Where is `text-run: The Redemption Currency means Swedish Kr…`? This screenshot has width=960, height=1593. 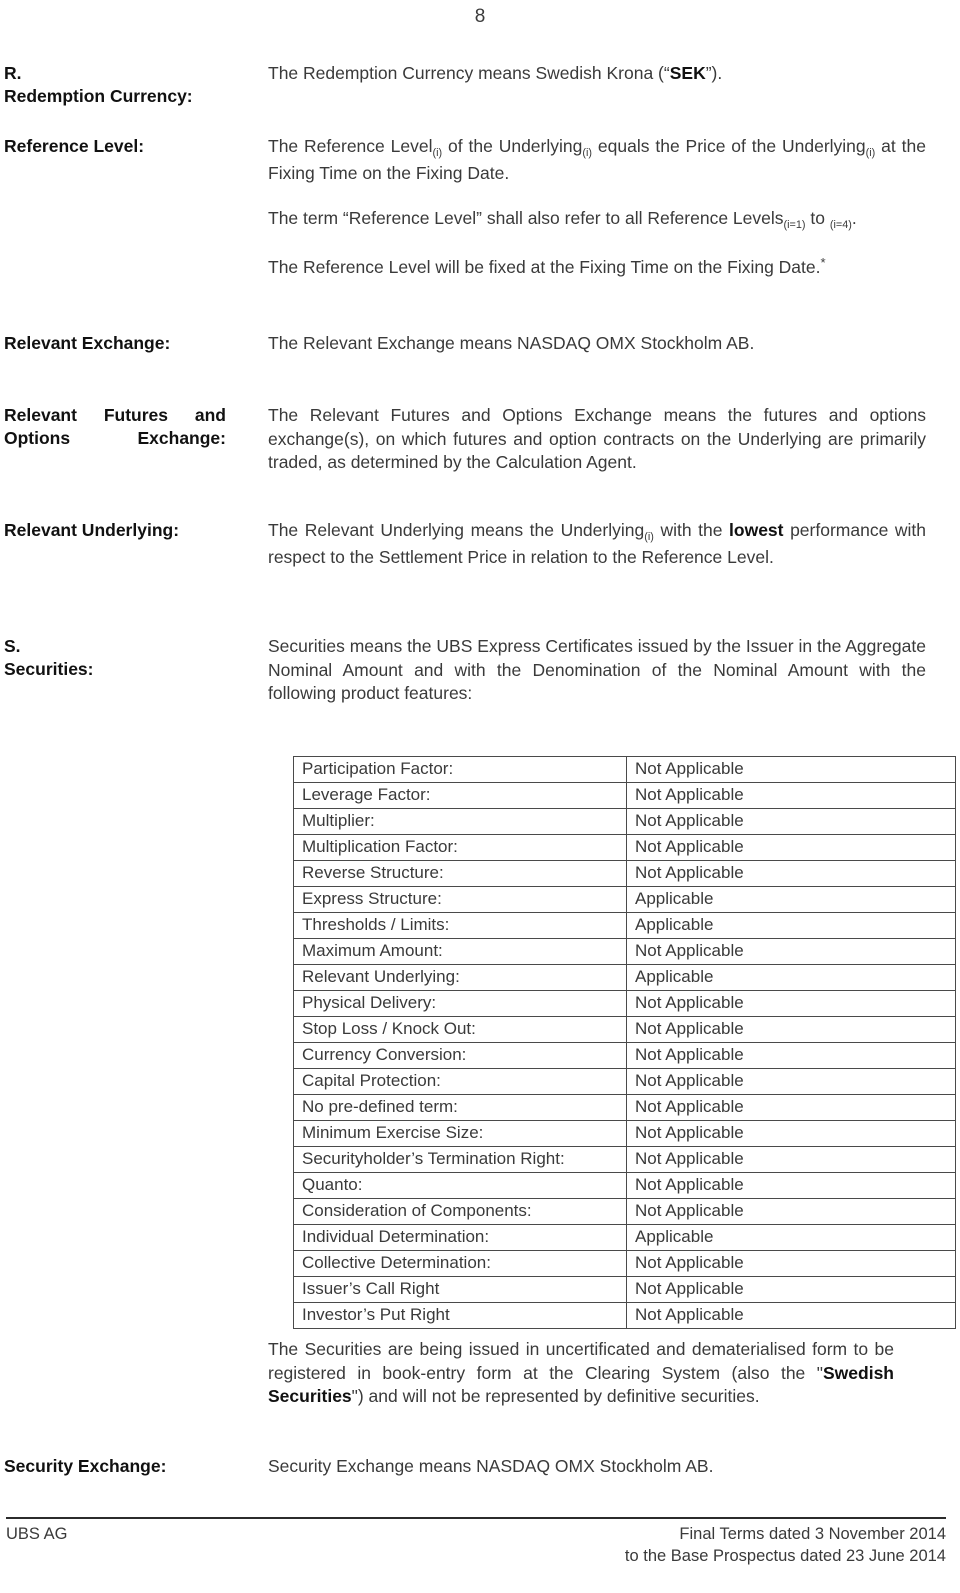
text-run: The Redemption Currency means Swedish Kr… is located at coordinates (469, 73).